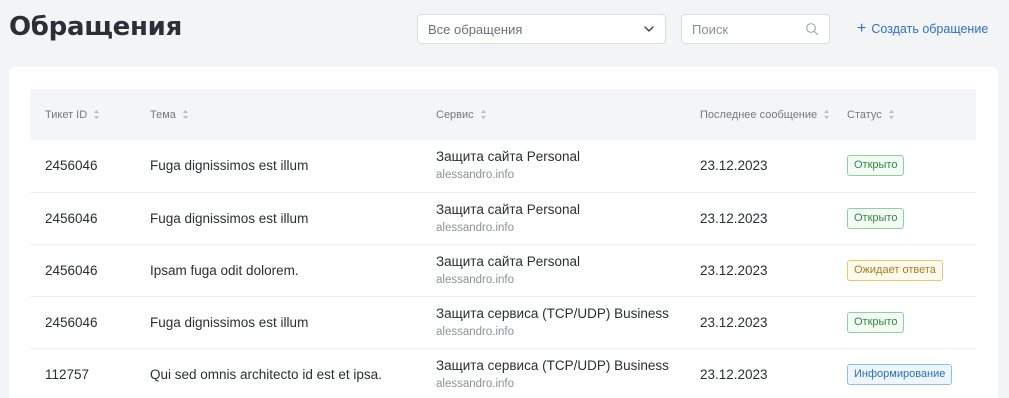  Describe the element at coordinates (649, 29) in the screenshot. I see `chevron-down-icon` at that location.